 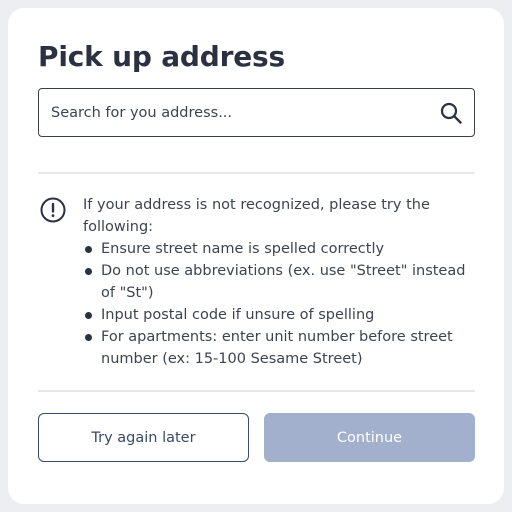 What do you see at coordinates (256, 173) in the screenshot?
I see `divider-top` at bounding box center [256, 173].